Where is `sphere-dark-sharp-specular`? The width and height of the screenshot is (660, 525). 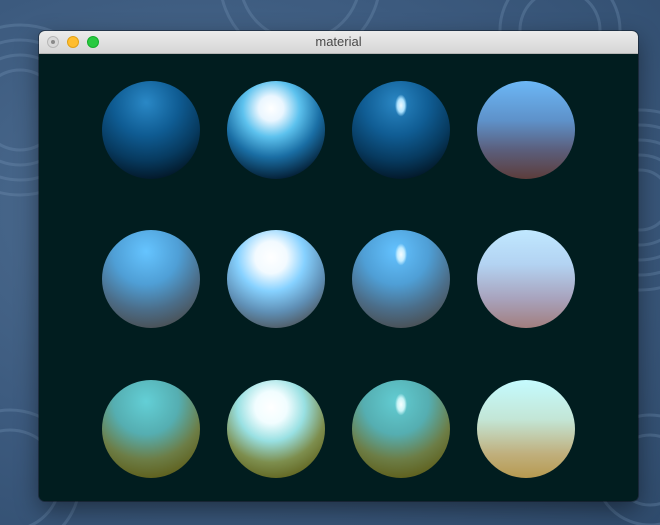
sphere-dark-sharp-specular is located at coordinates (401, 130).